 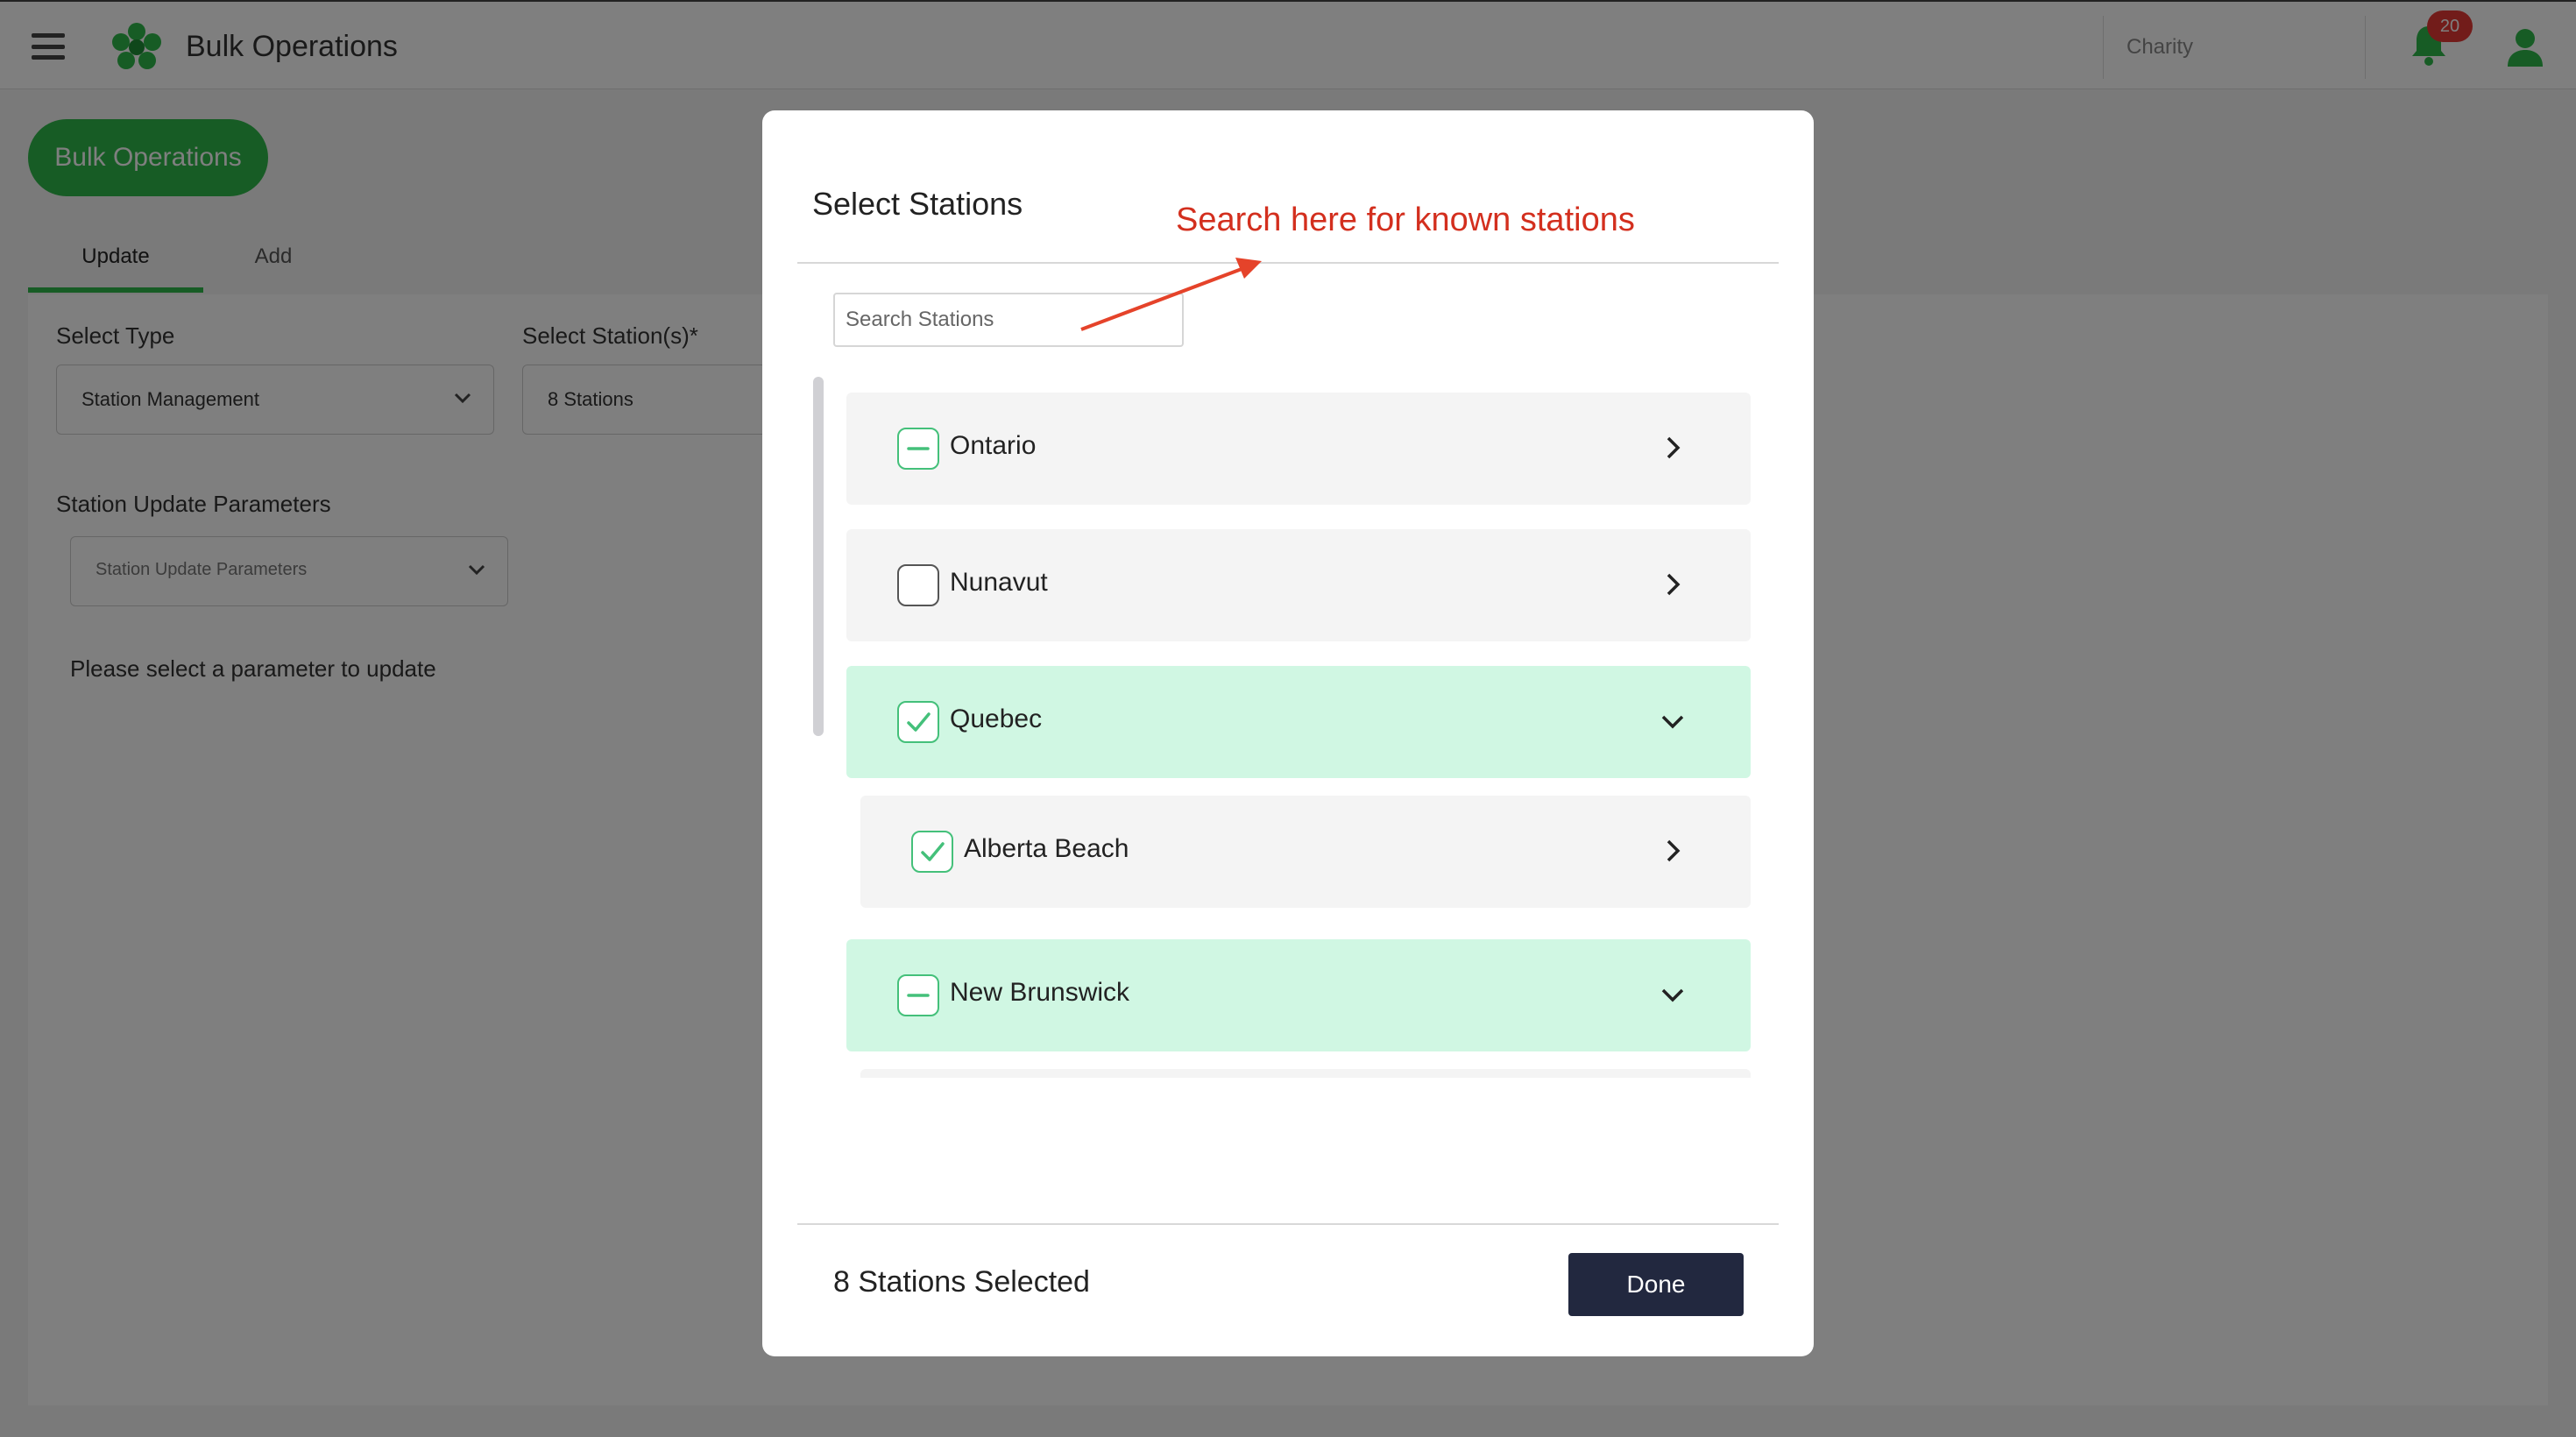 I want to click on list-item: Quebec, so click(x=1298, y=722).